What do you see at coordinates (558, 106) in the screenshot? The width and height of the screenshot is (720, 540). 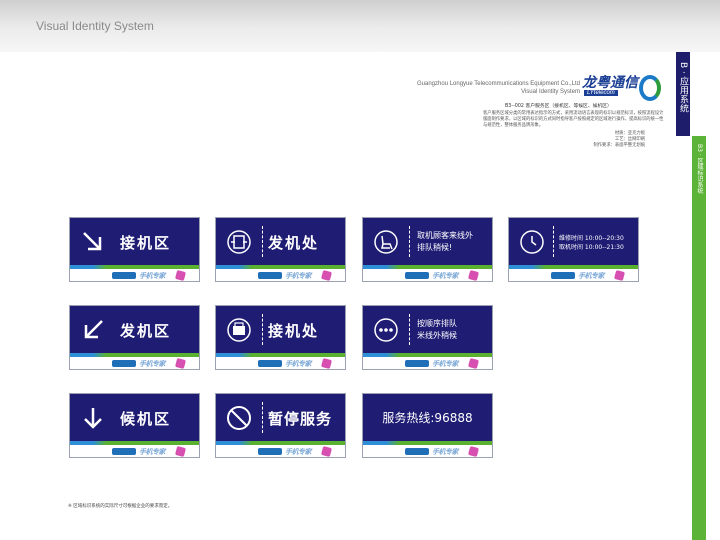 I see `description-title: B3--002 客户服务区（接机区、等候区、候机区）` at bounding box center [558, 106].